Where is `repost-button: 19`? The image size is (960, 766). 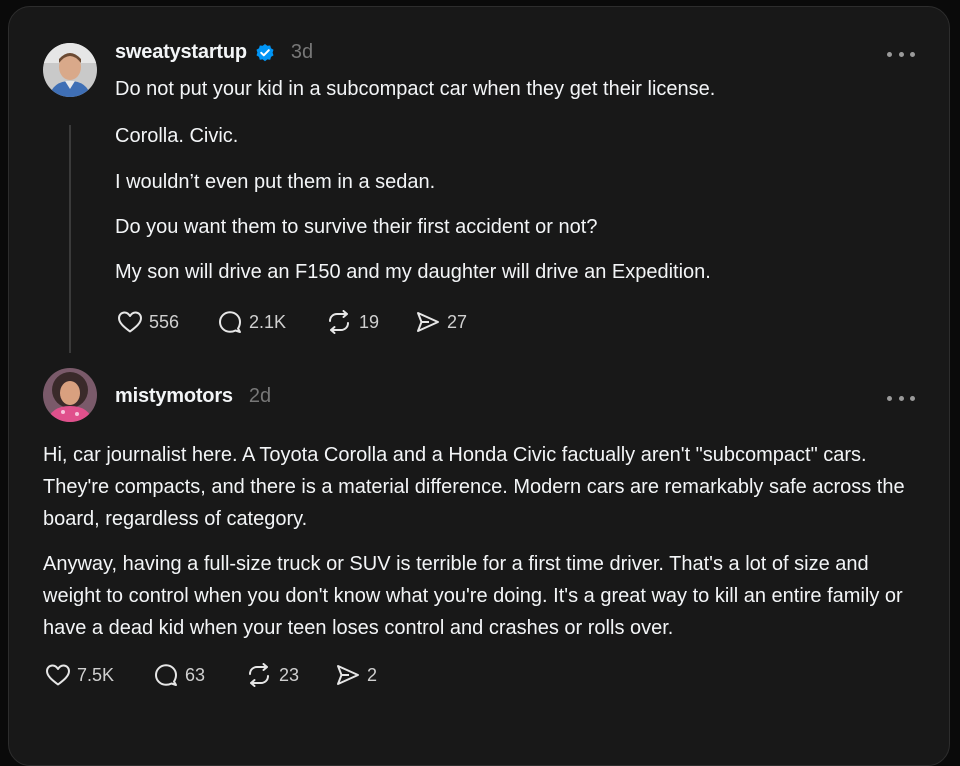 repost-button: 19 is located at coordinates (370, 322).